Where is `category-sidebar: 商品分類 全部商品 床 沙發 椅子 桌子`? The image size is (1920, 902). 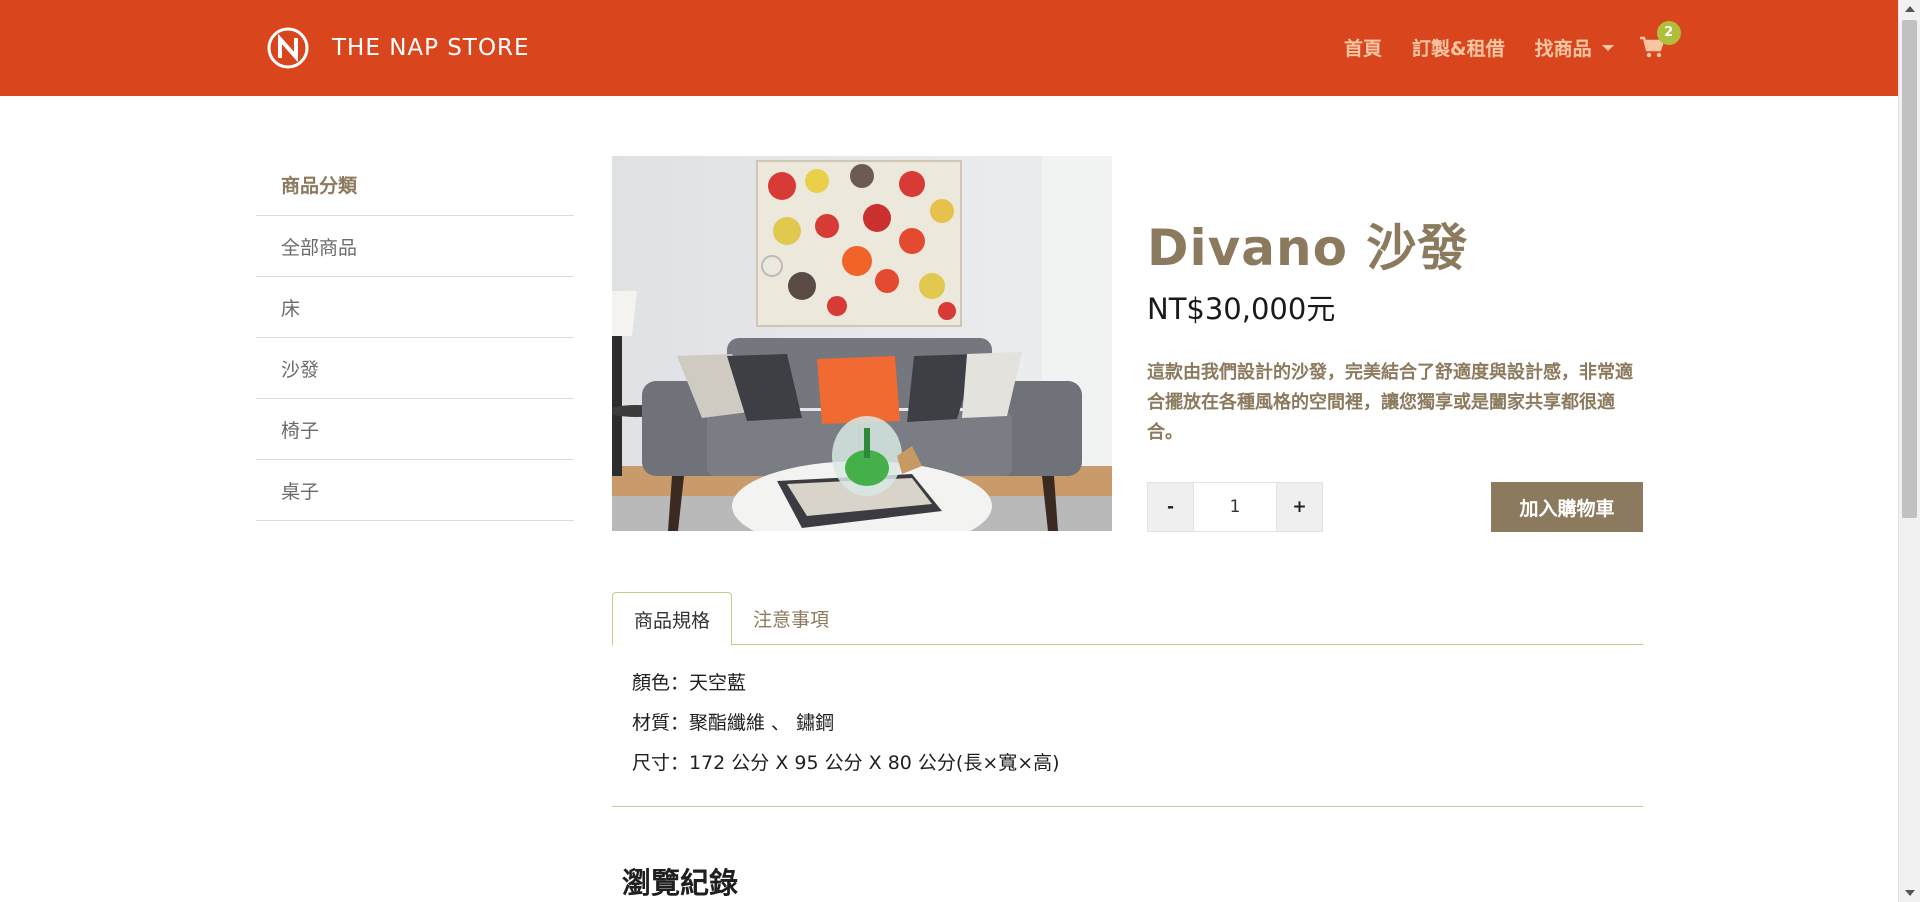 category-sidebar: 商品分類 全部商品 床 沙發 椅子 桌子 is located at coordinates (415, 337).